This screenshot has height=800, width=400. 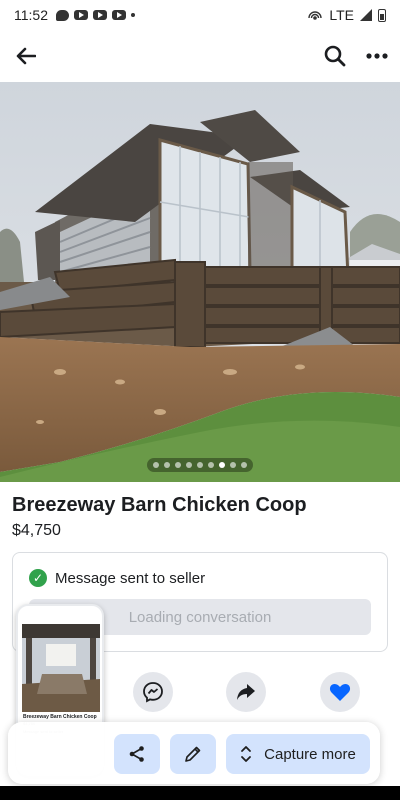 I want to click on status-bar: 11:52 LTE, so click(x=200, y=15).